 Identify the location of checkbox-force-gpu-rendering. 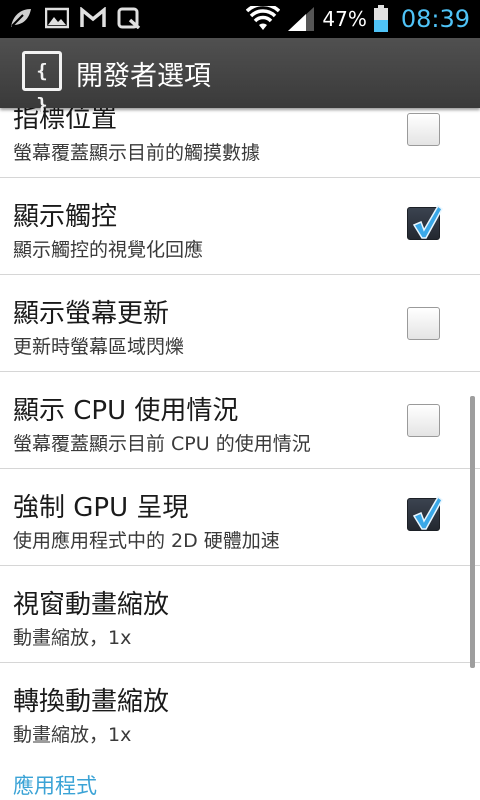
(425, 513).